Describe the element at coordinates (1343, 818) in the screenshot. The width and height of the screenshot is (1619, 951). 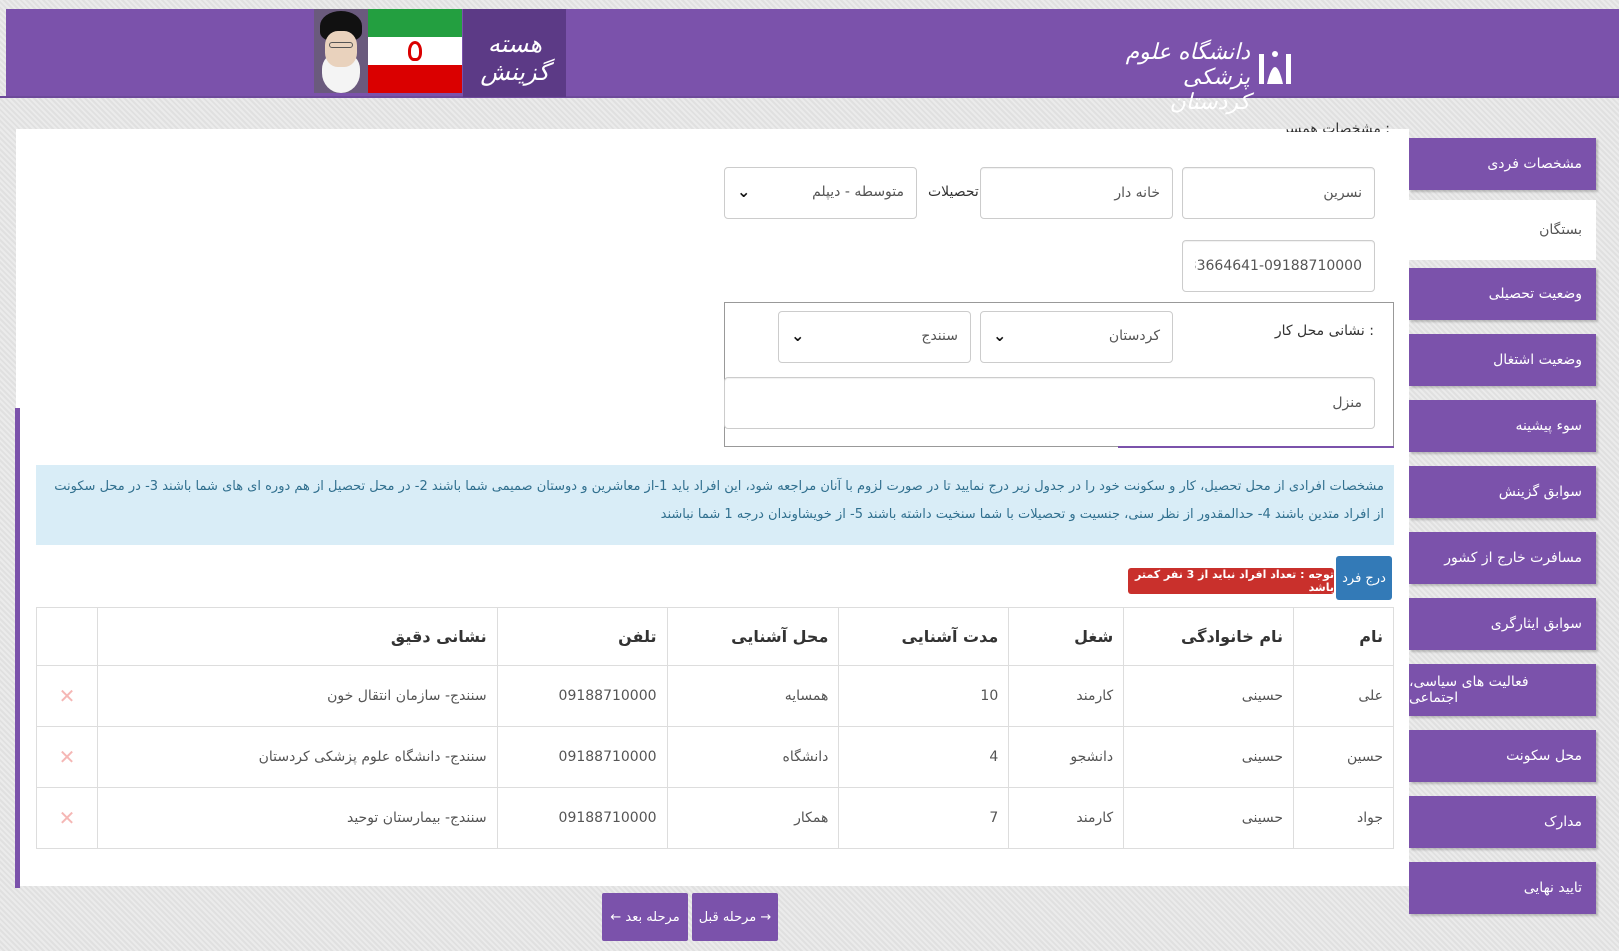
I see `cell-name: جواد` at that location.